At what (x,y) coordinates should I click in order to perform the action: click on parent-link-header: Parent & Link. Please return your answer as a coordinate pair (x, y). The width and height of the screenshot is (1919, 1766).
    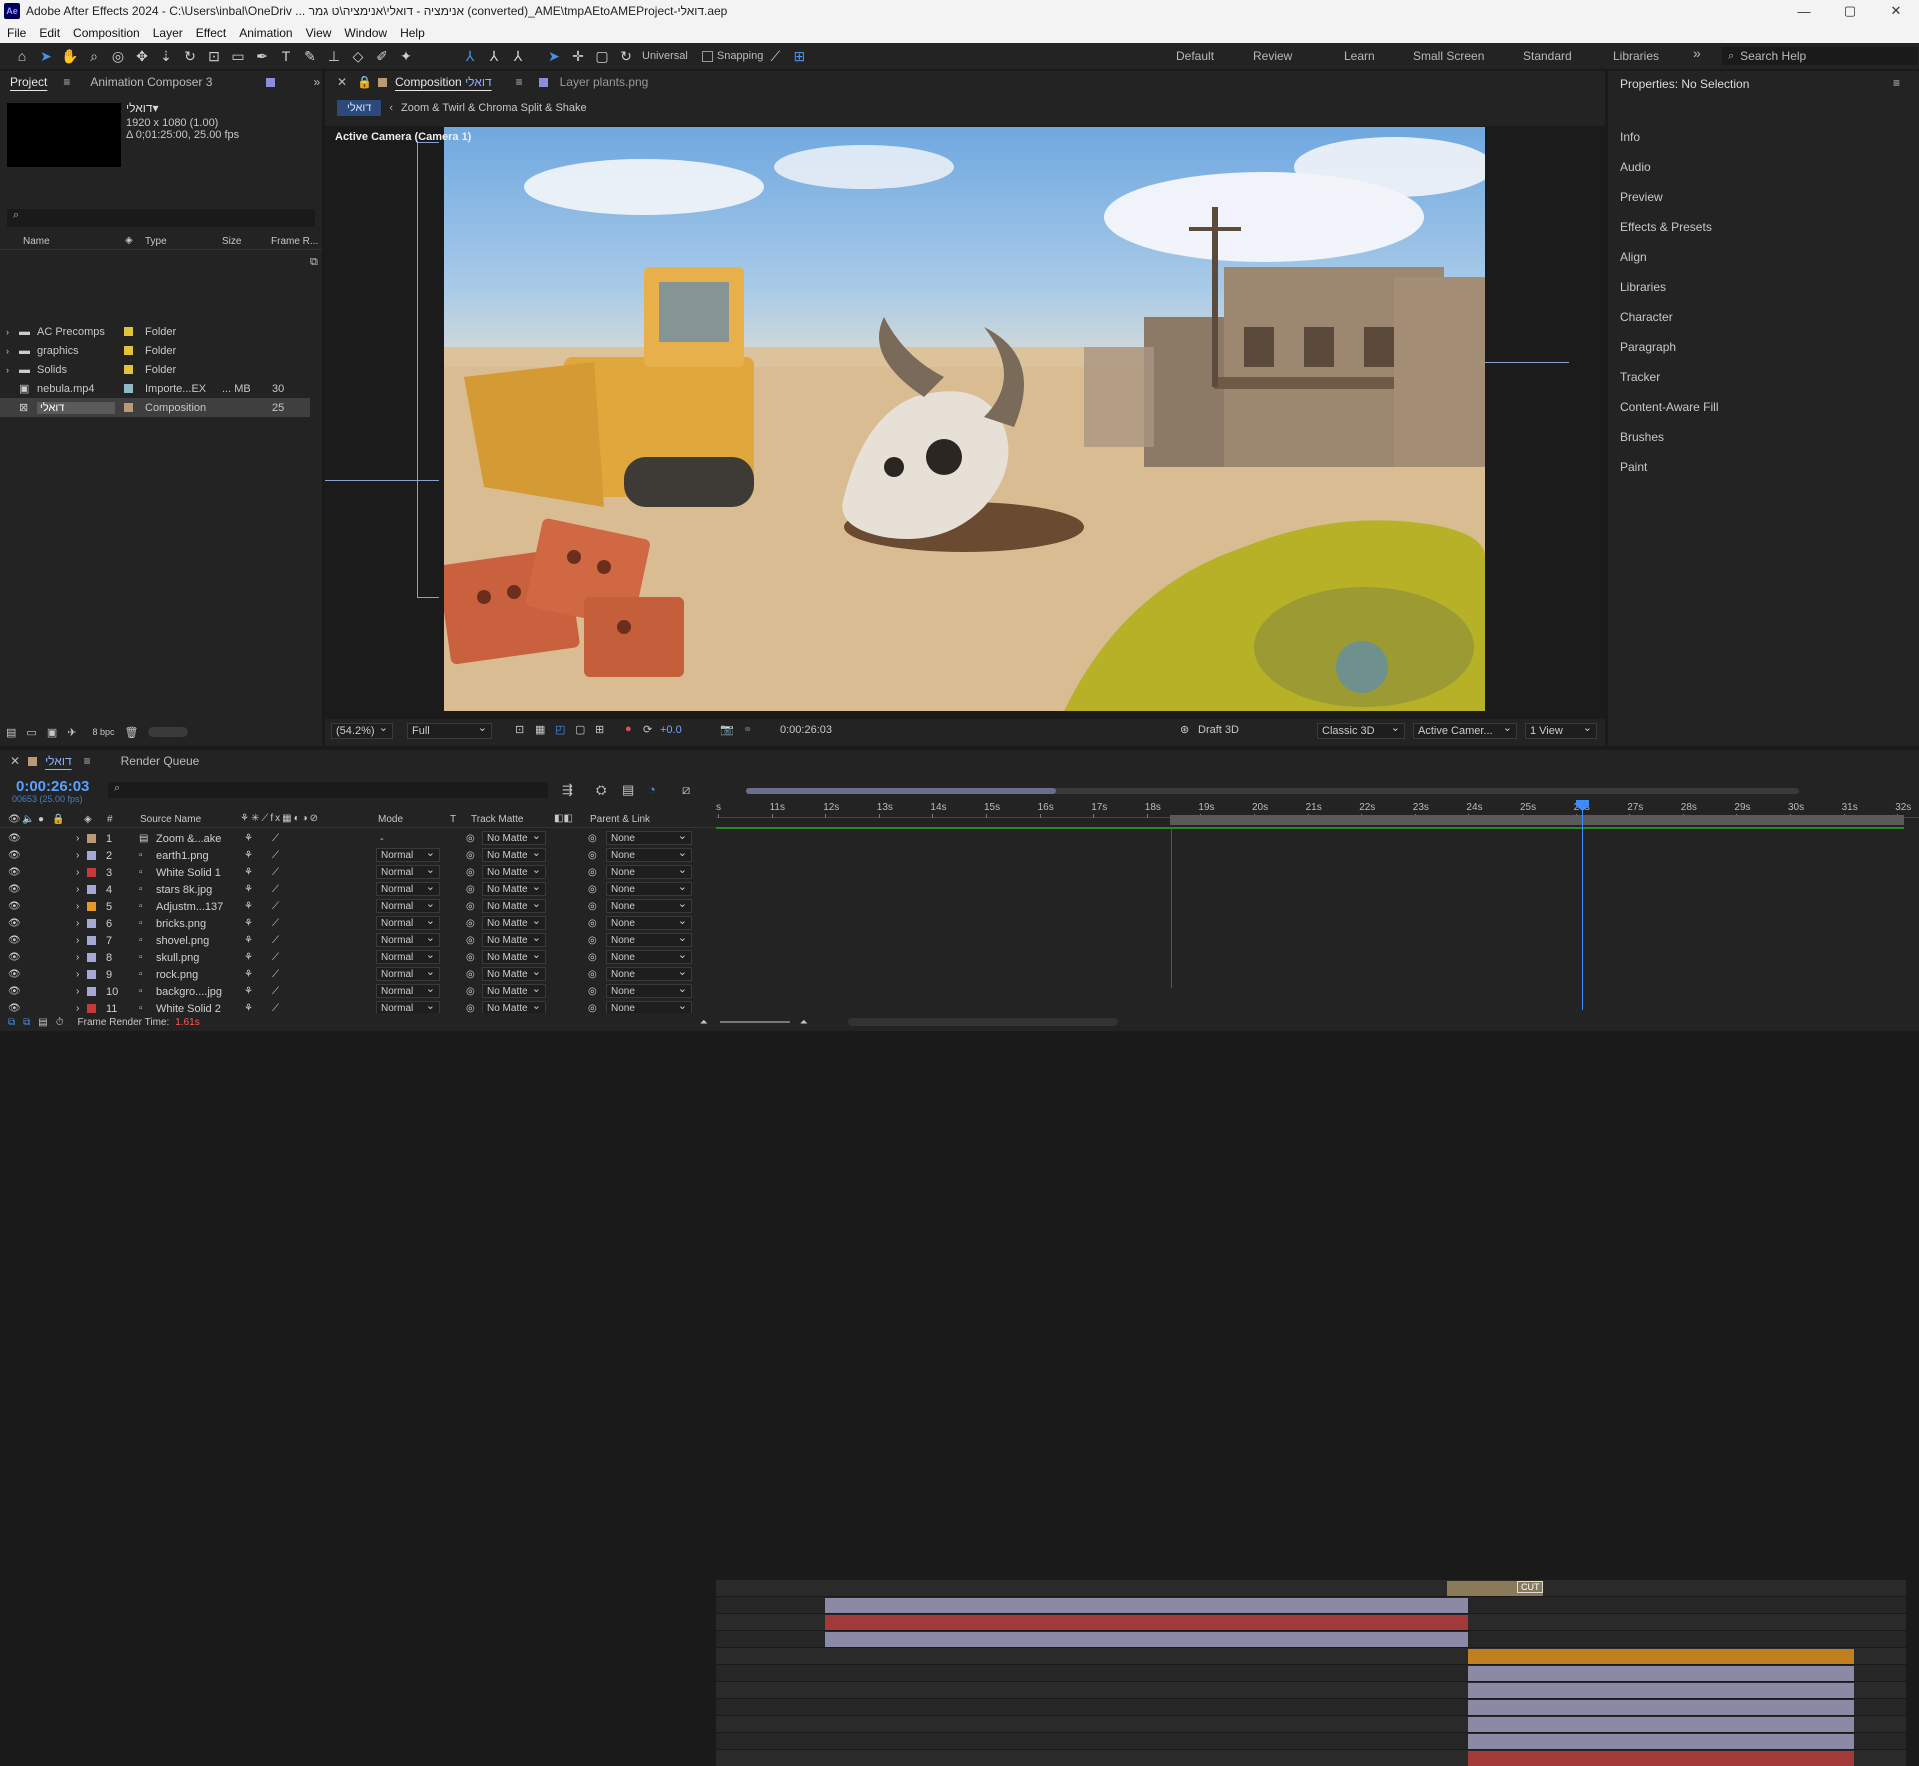
    Looking at the image, I should click on (620, 819).